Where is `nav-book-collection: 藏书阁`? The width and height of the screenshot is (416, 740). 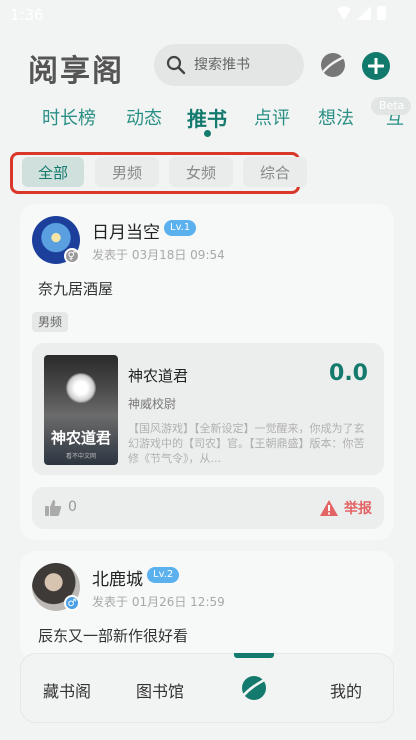 nav-book-collection: 藏书阁 is located at coordinates (67, 690).